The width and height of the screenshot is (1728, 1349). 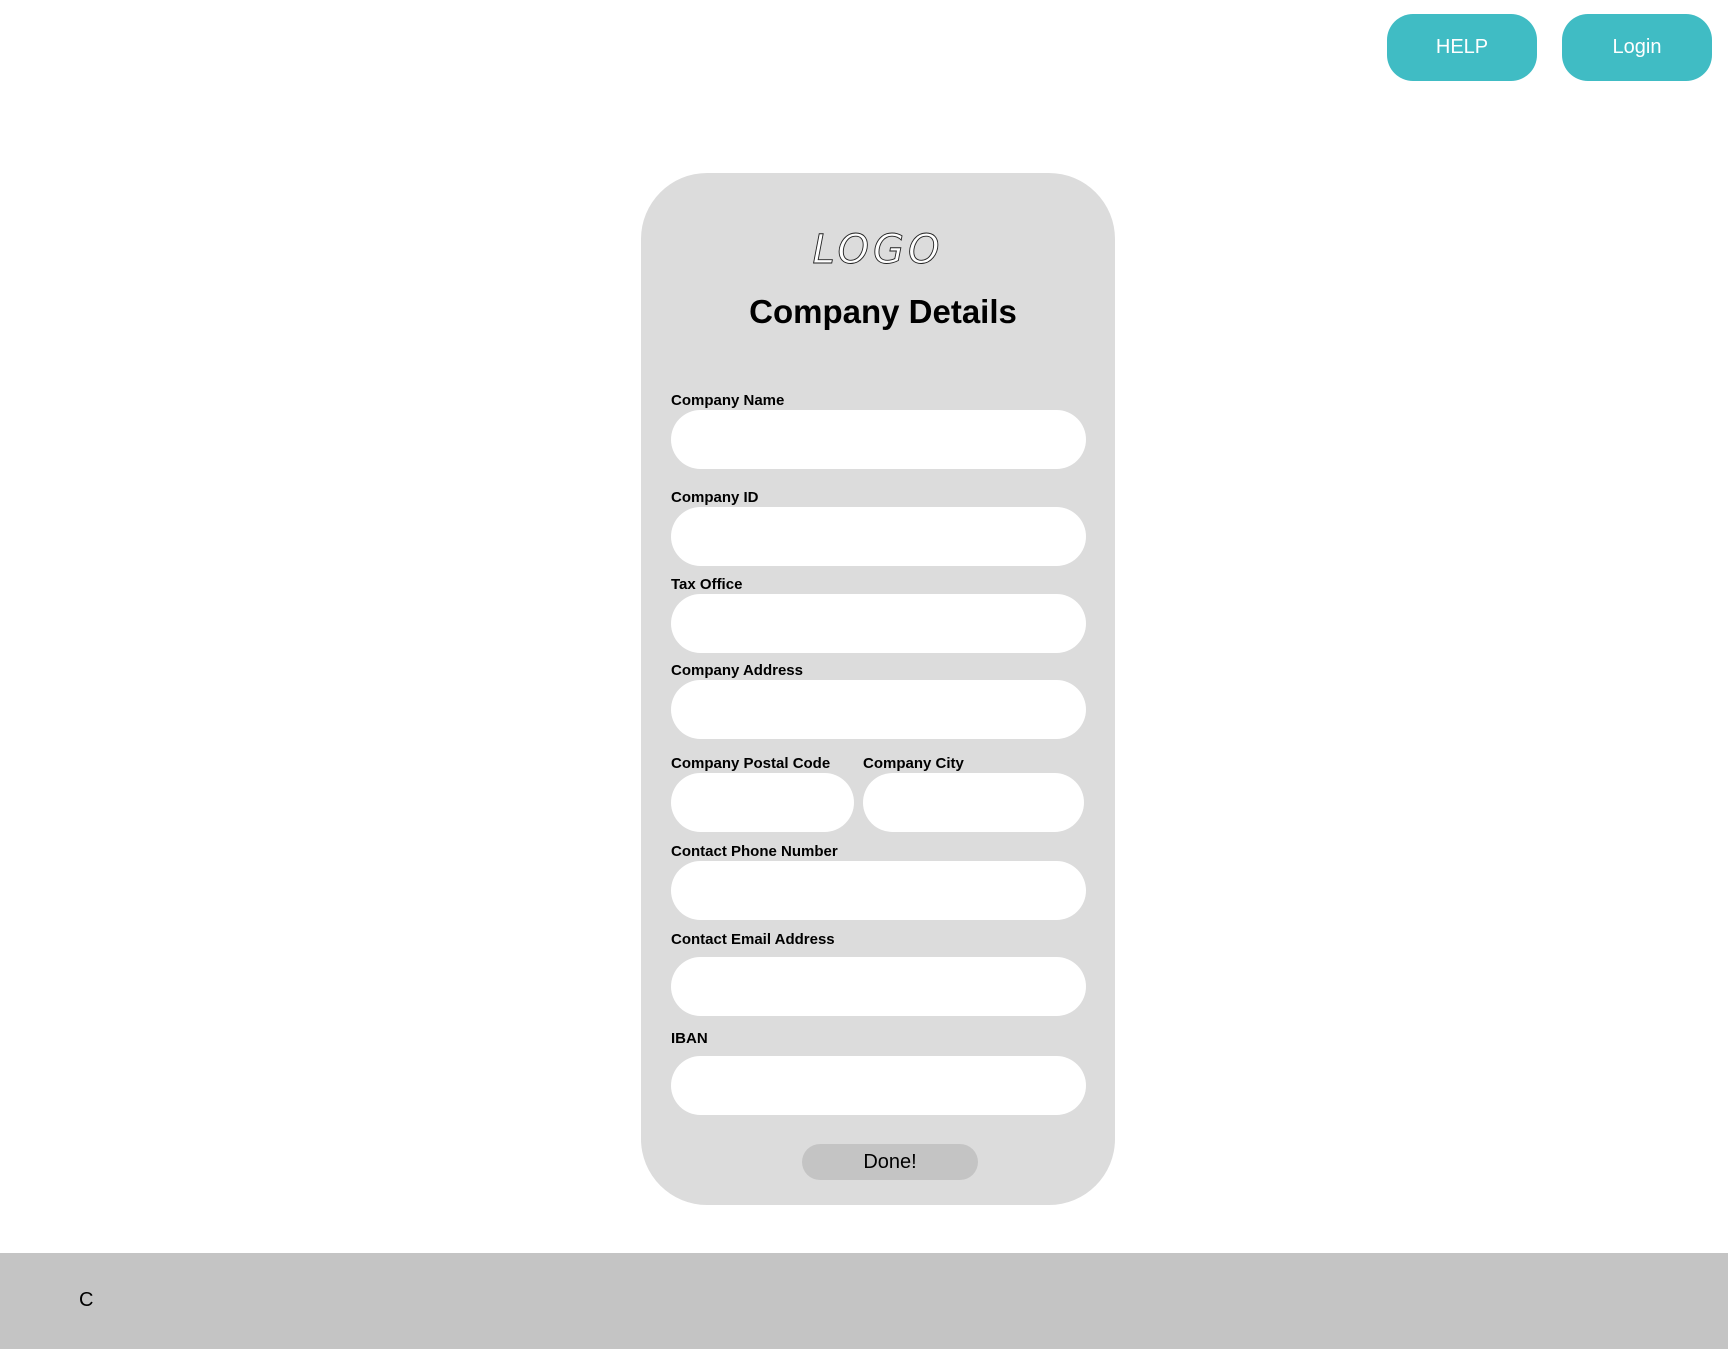 I want to click on company-id-label: Company ID, so click(x=715, y=497).